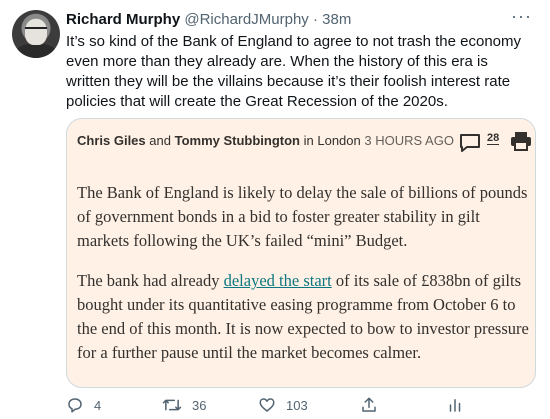 Image resolution: width=550 pixels, height=419 pixels. What do you see at coordinates (283, 405) in the screenshot?
I see `like-button: 103` at bounding box center [283, 405].